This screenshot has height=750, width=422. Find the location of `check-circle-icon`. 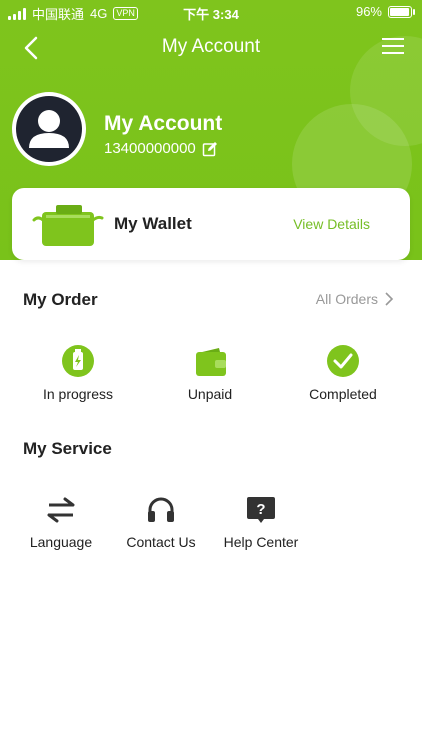

check-circle-icon is located at coordinates (343, 361).